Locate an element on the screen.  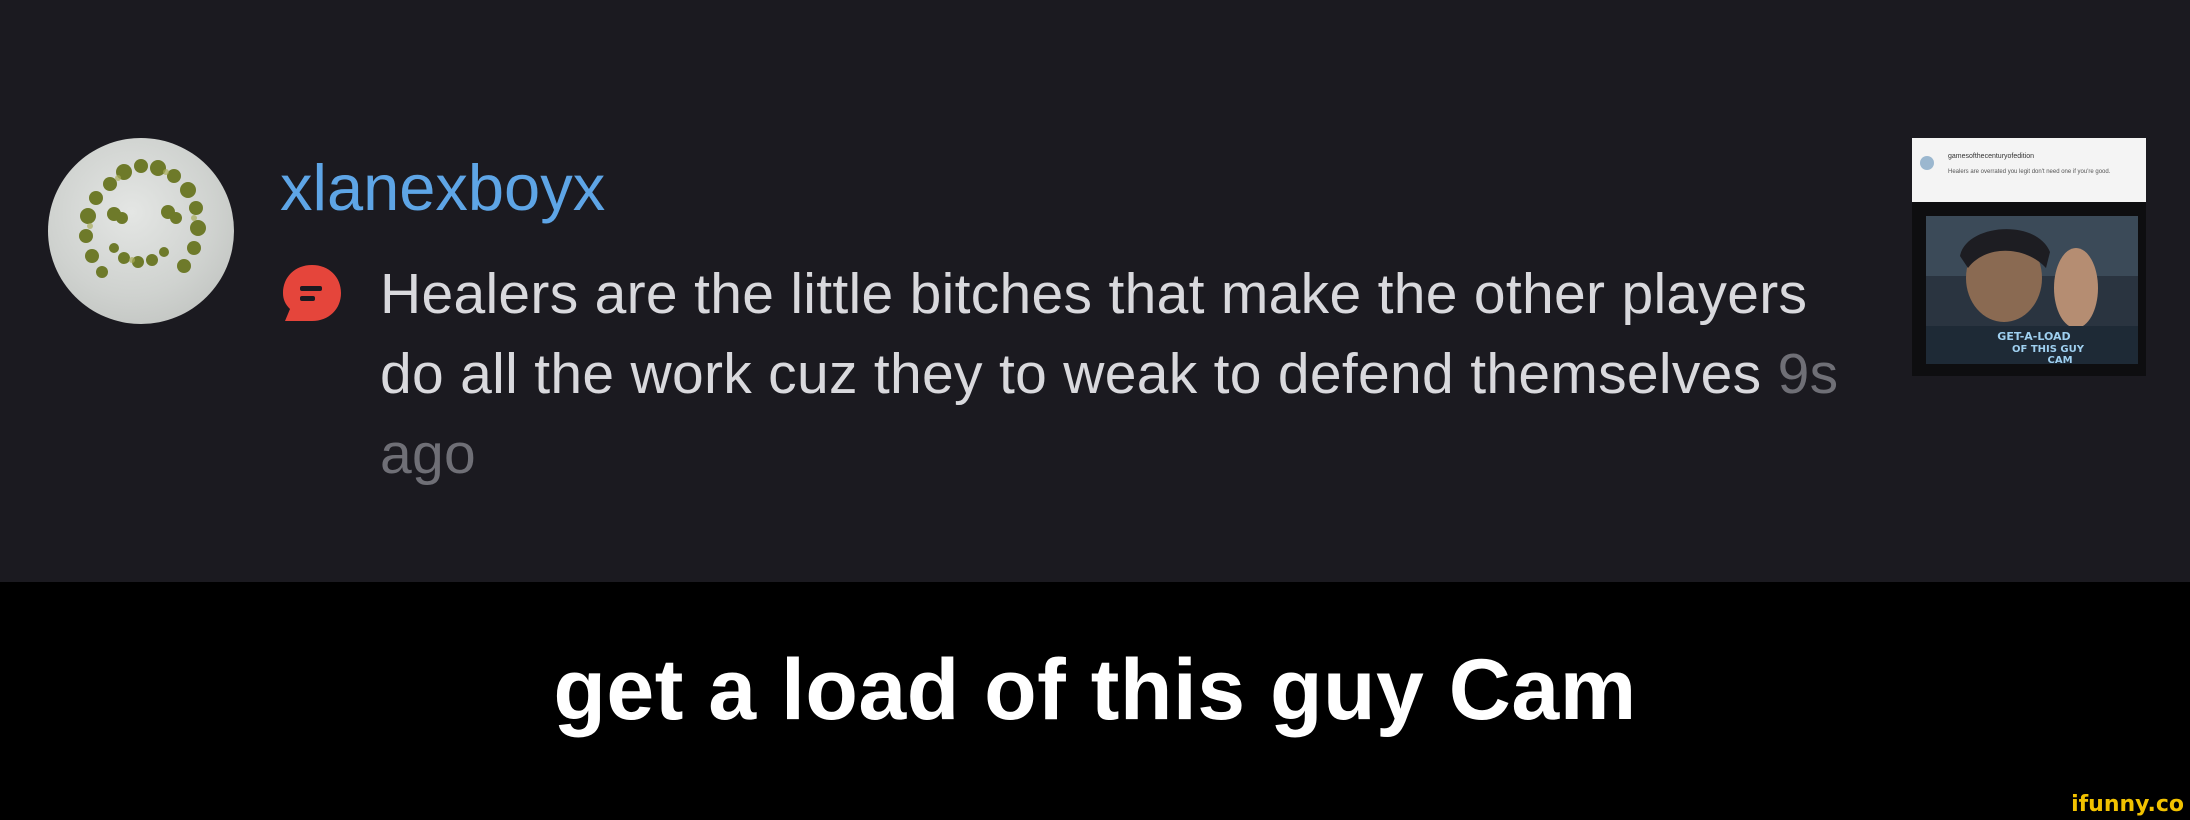
thumbnail-avatar is located at coordinates (1927, 163).